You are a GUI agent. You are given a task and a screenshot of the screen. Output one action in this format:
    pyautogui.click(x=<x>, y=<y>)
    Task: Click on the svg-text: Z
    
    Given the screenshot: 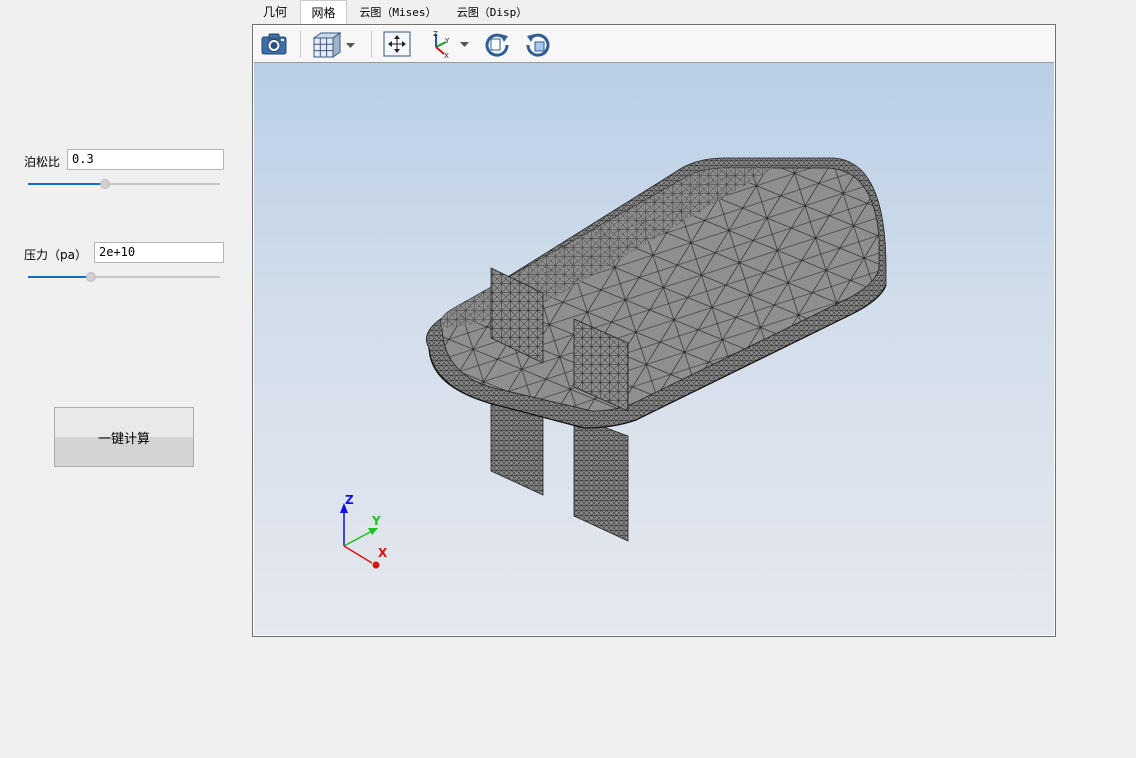 What is the action you would take?
    pyautogui.click(x=435, y=34)
    